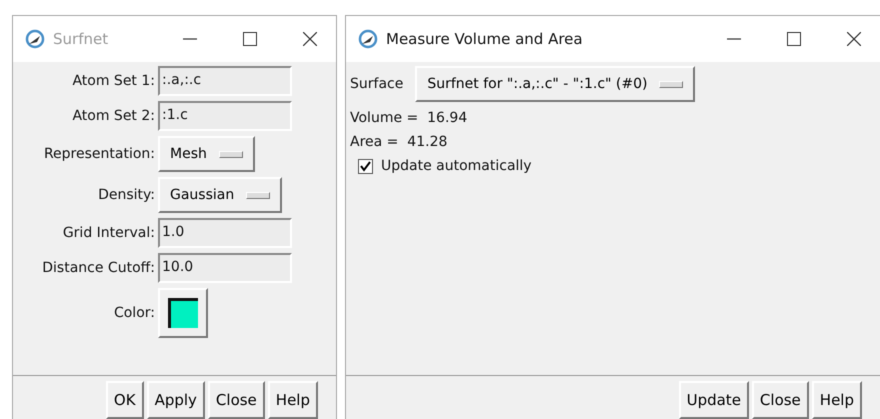  Describe the element at coordinates (98, 154) in the screenshot. I see `field-label: Representation:` at that location.